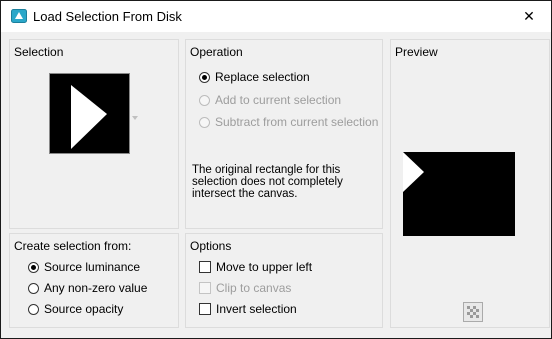 This screenshot has height=339, width=552. I want to click on title-bar: Load Selection From Disk ✕, so click(276, 16).